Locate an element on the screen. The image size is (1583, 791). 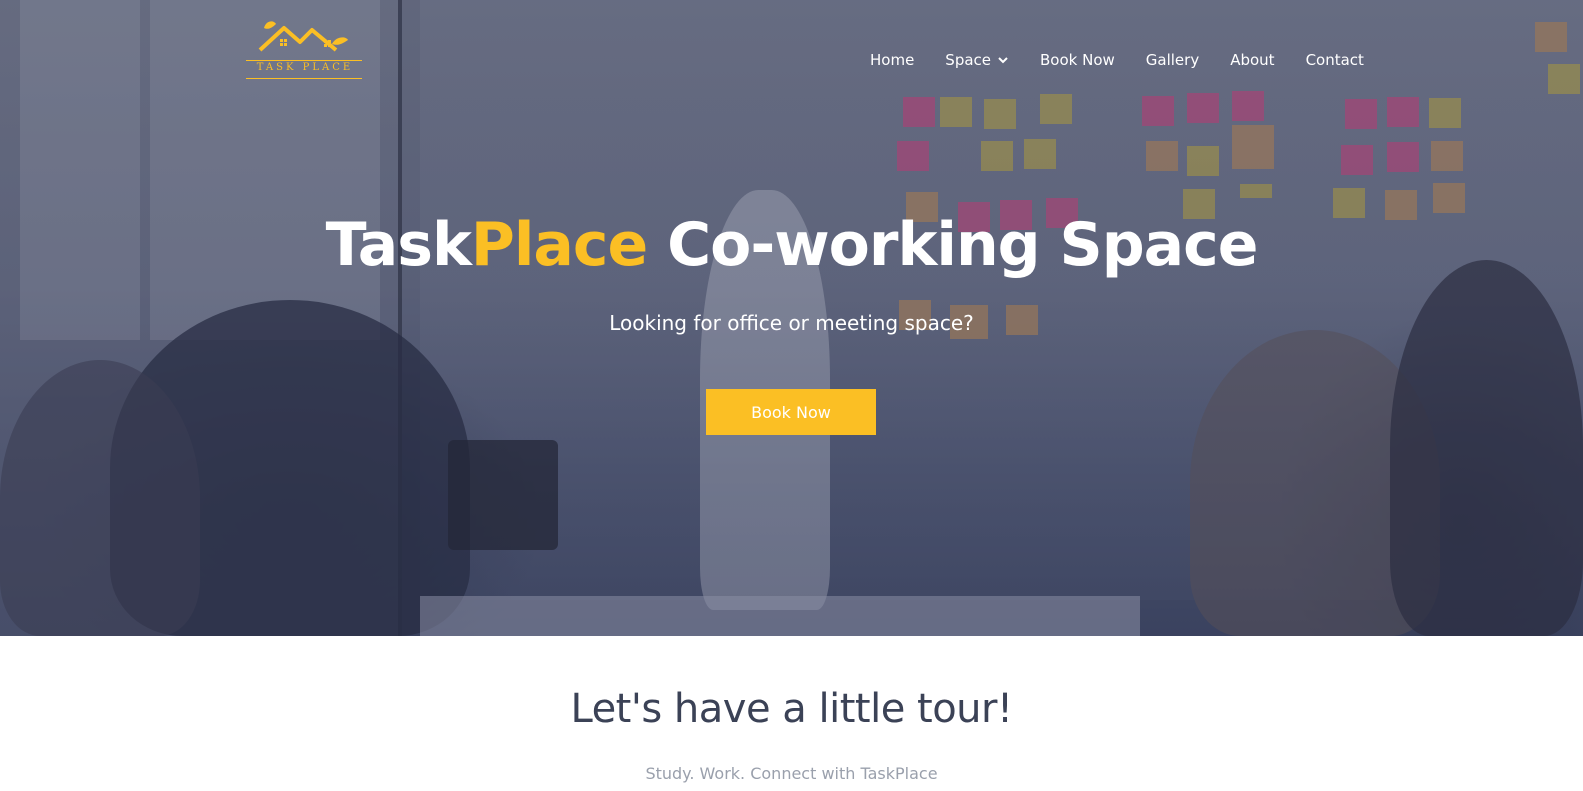
nav-label: Gallery is located at coordinates (1172, 60).